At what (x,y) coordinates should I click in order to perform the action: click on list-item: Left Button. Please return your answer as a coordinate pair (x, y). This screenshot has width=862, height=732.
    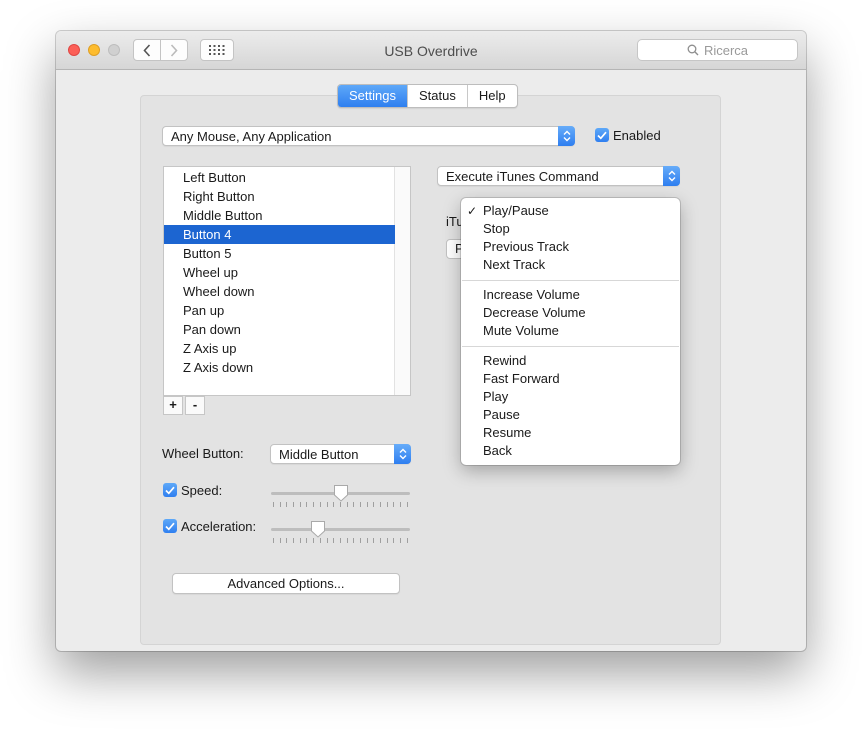
    Looking at the image, I should click on (279, 177).